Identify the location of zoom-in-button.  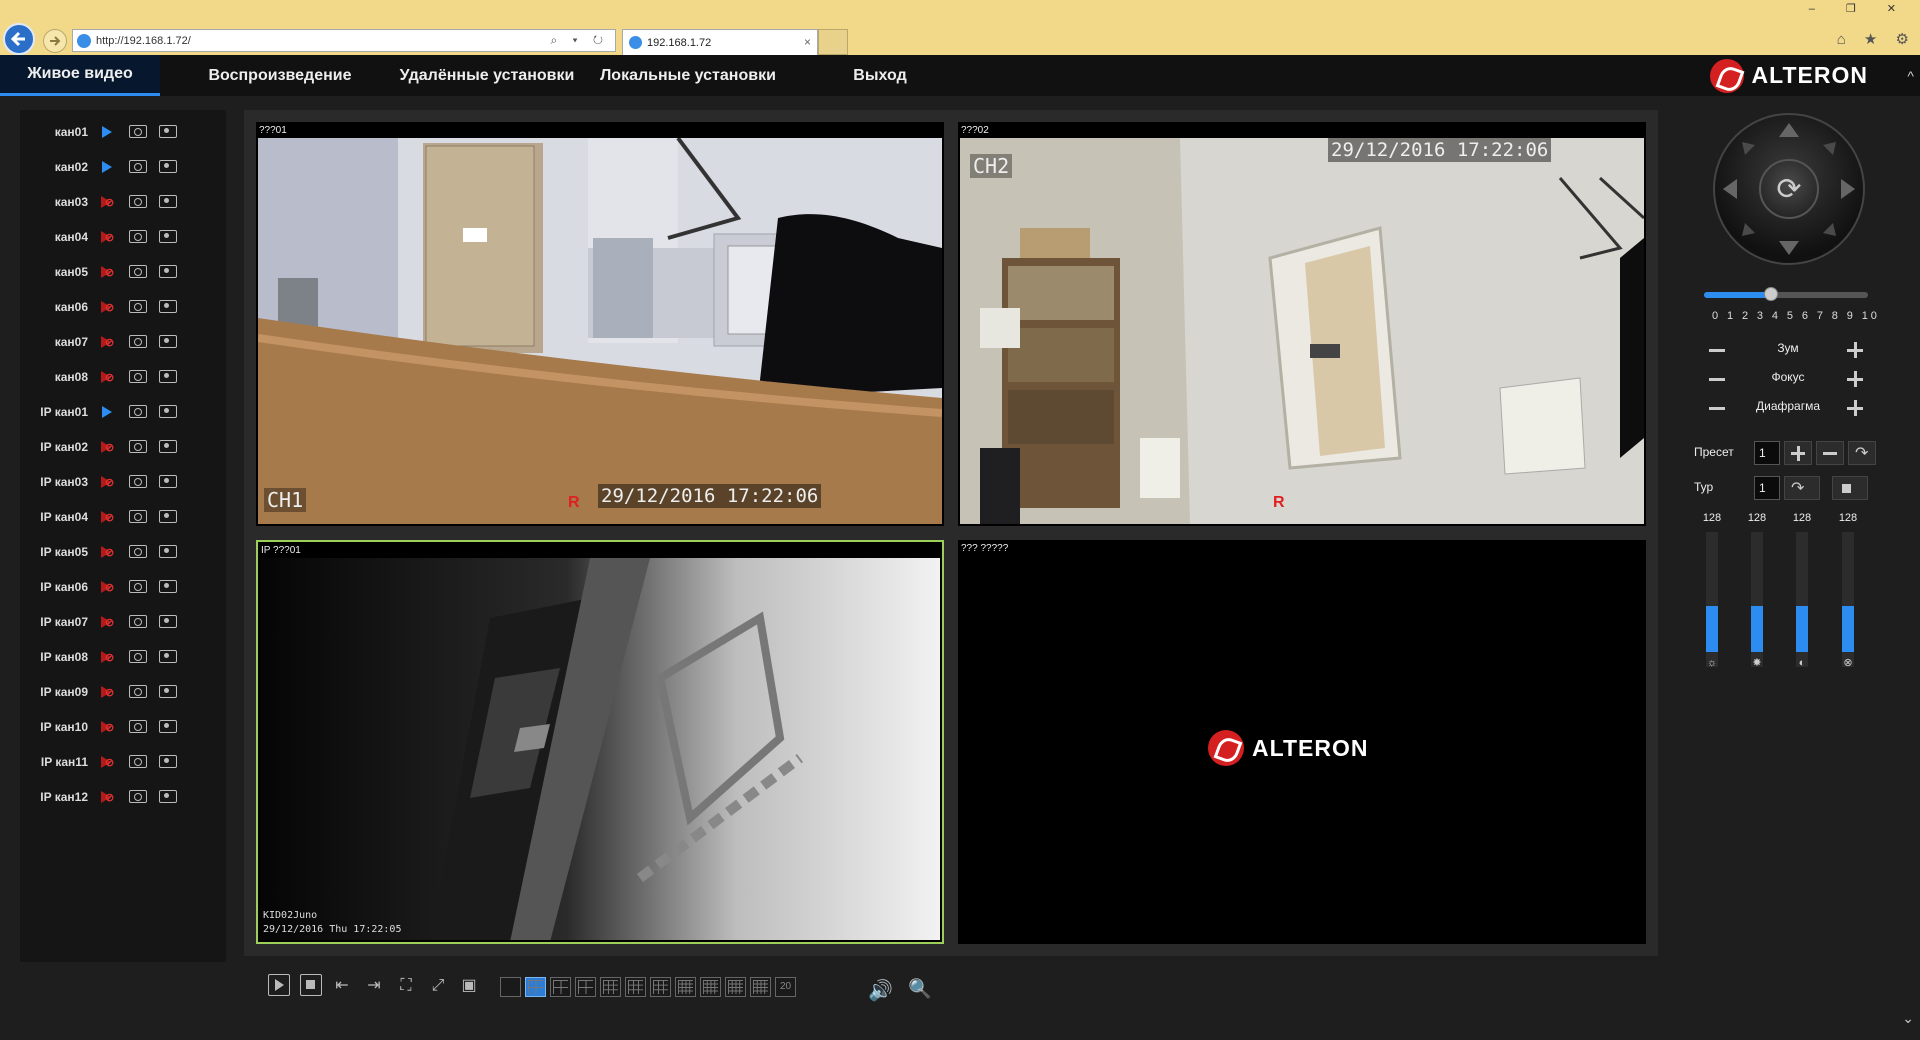
(1855, 350).